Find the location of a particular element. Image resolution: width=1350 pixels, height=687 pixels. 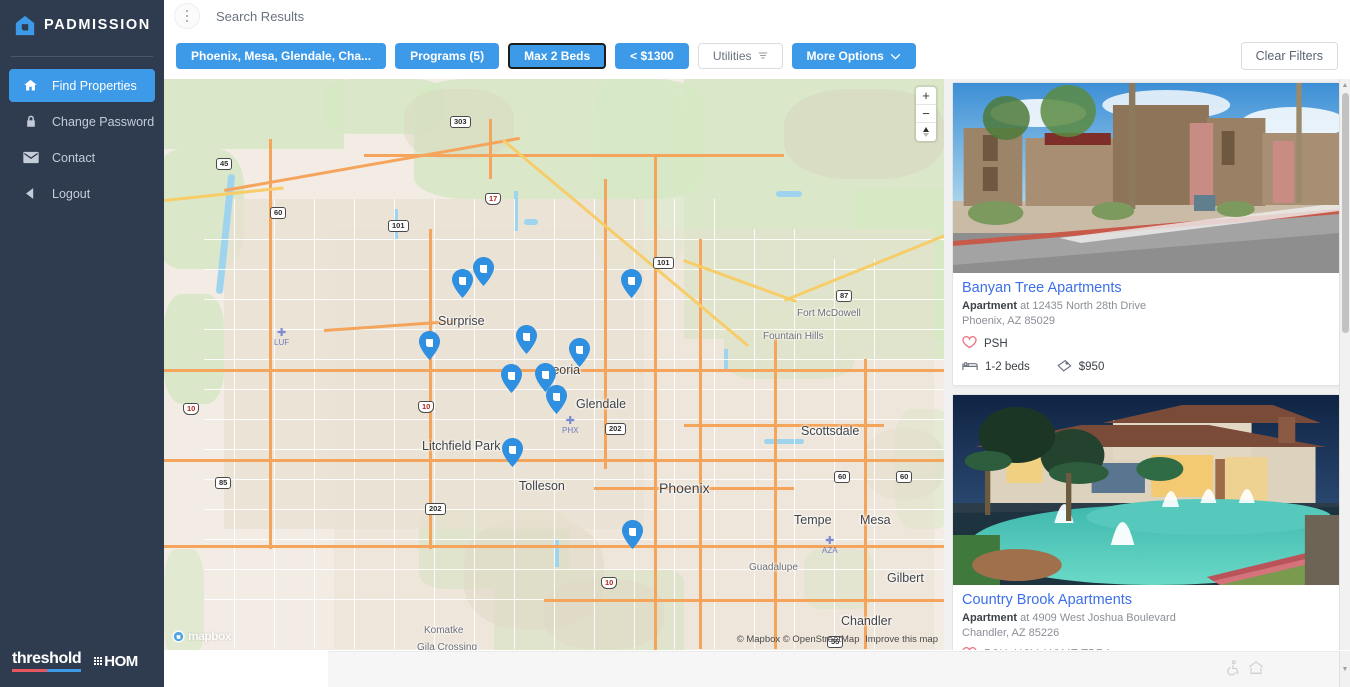

clear-filters-button: Clear Filters is located at coordinates (1289, 55).